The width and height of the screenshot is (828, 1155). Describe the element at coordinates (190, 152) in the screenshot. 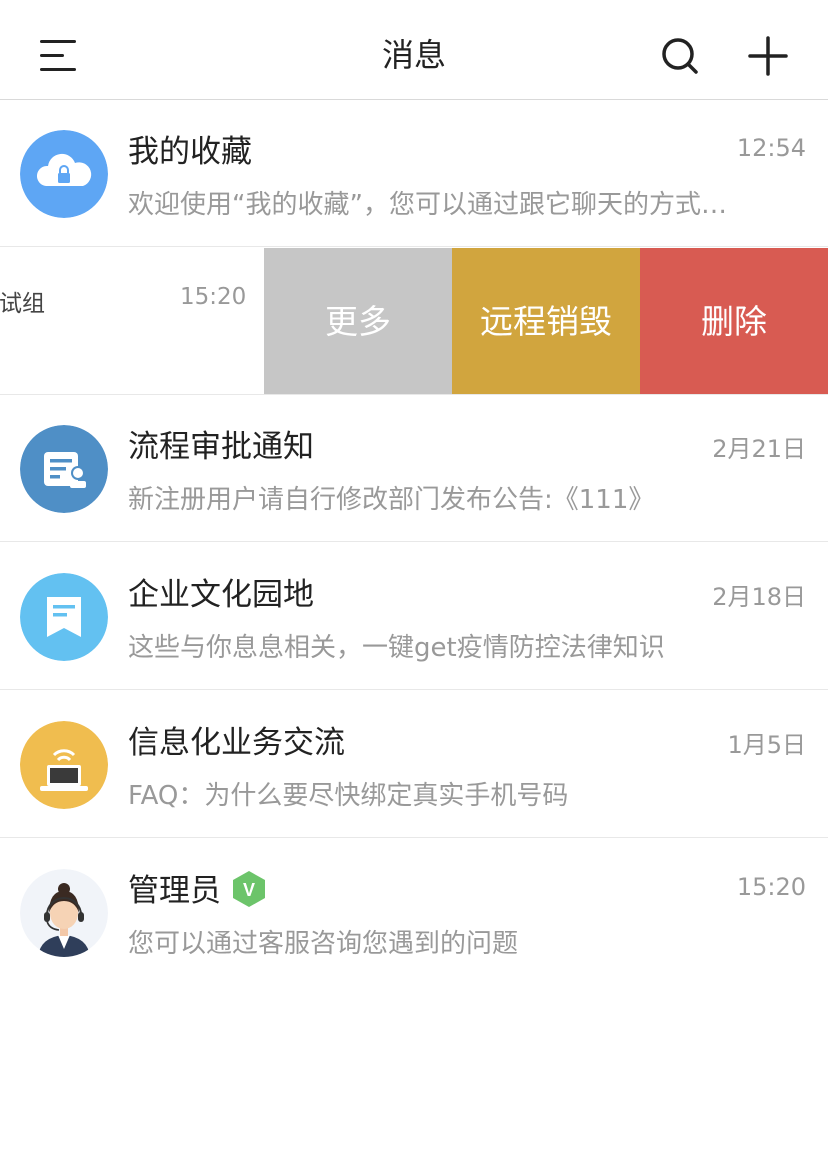

I see `conversation-name: 我的收藏` at that location.